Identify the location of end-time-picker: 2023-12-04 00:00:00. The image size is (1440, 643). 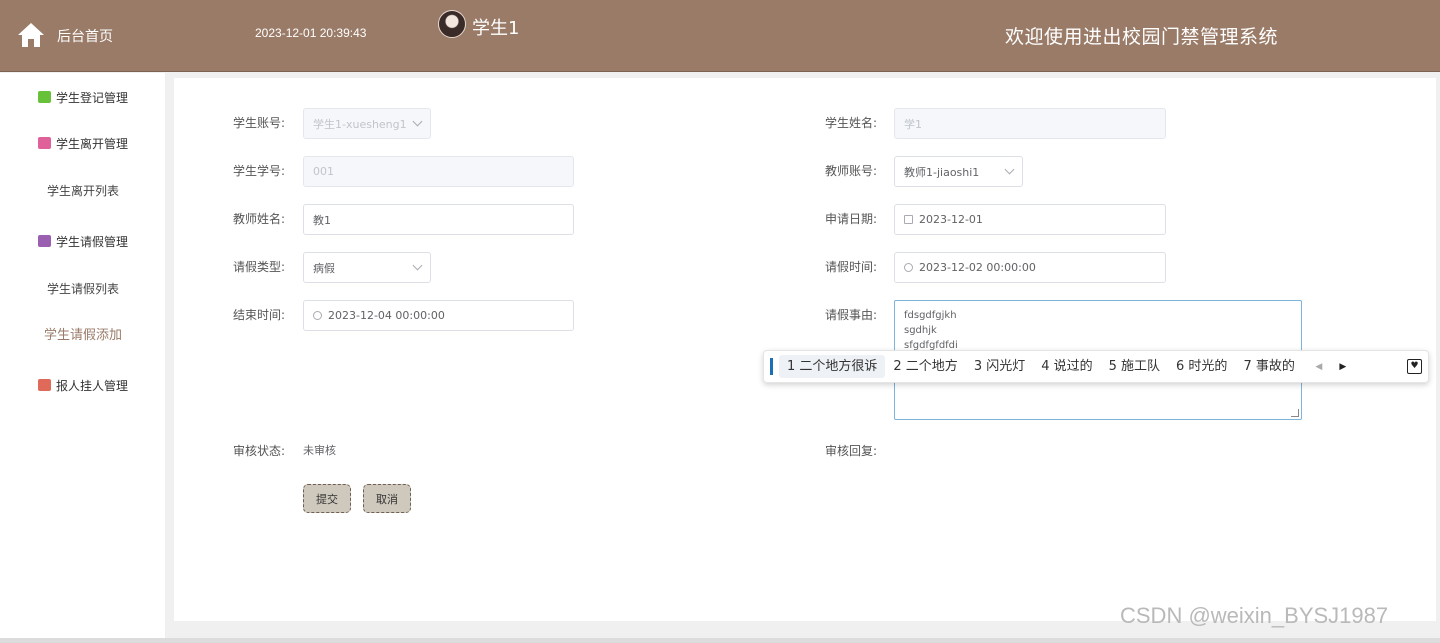
(438, 315).